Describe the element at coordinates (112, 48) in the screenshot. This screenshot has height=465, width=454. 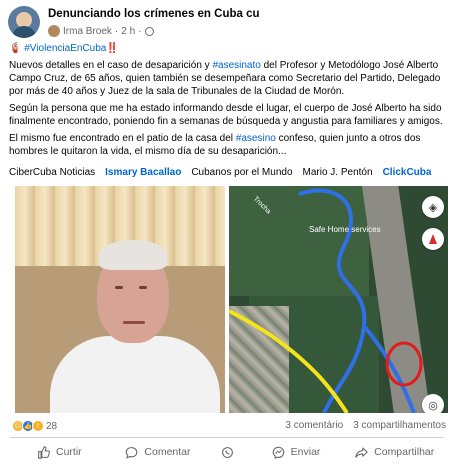
I see `exclamation-emoji: ‼️` at that location.